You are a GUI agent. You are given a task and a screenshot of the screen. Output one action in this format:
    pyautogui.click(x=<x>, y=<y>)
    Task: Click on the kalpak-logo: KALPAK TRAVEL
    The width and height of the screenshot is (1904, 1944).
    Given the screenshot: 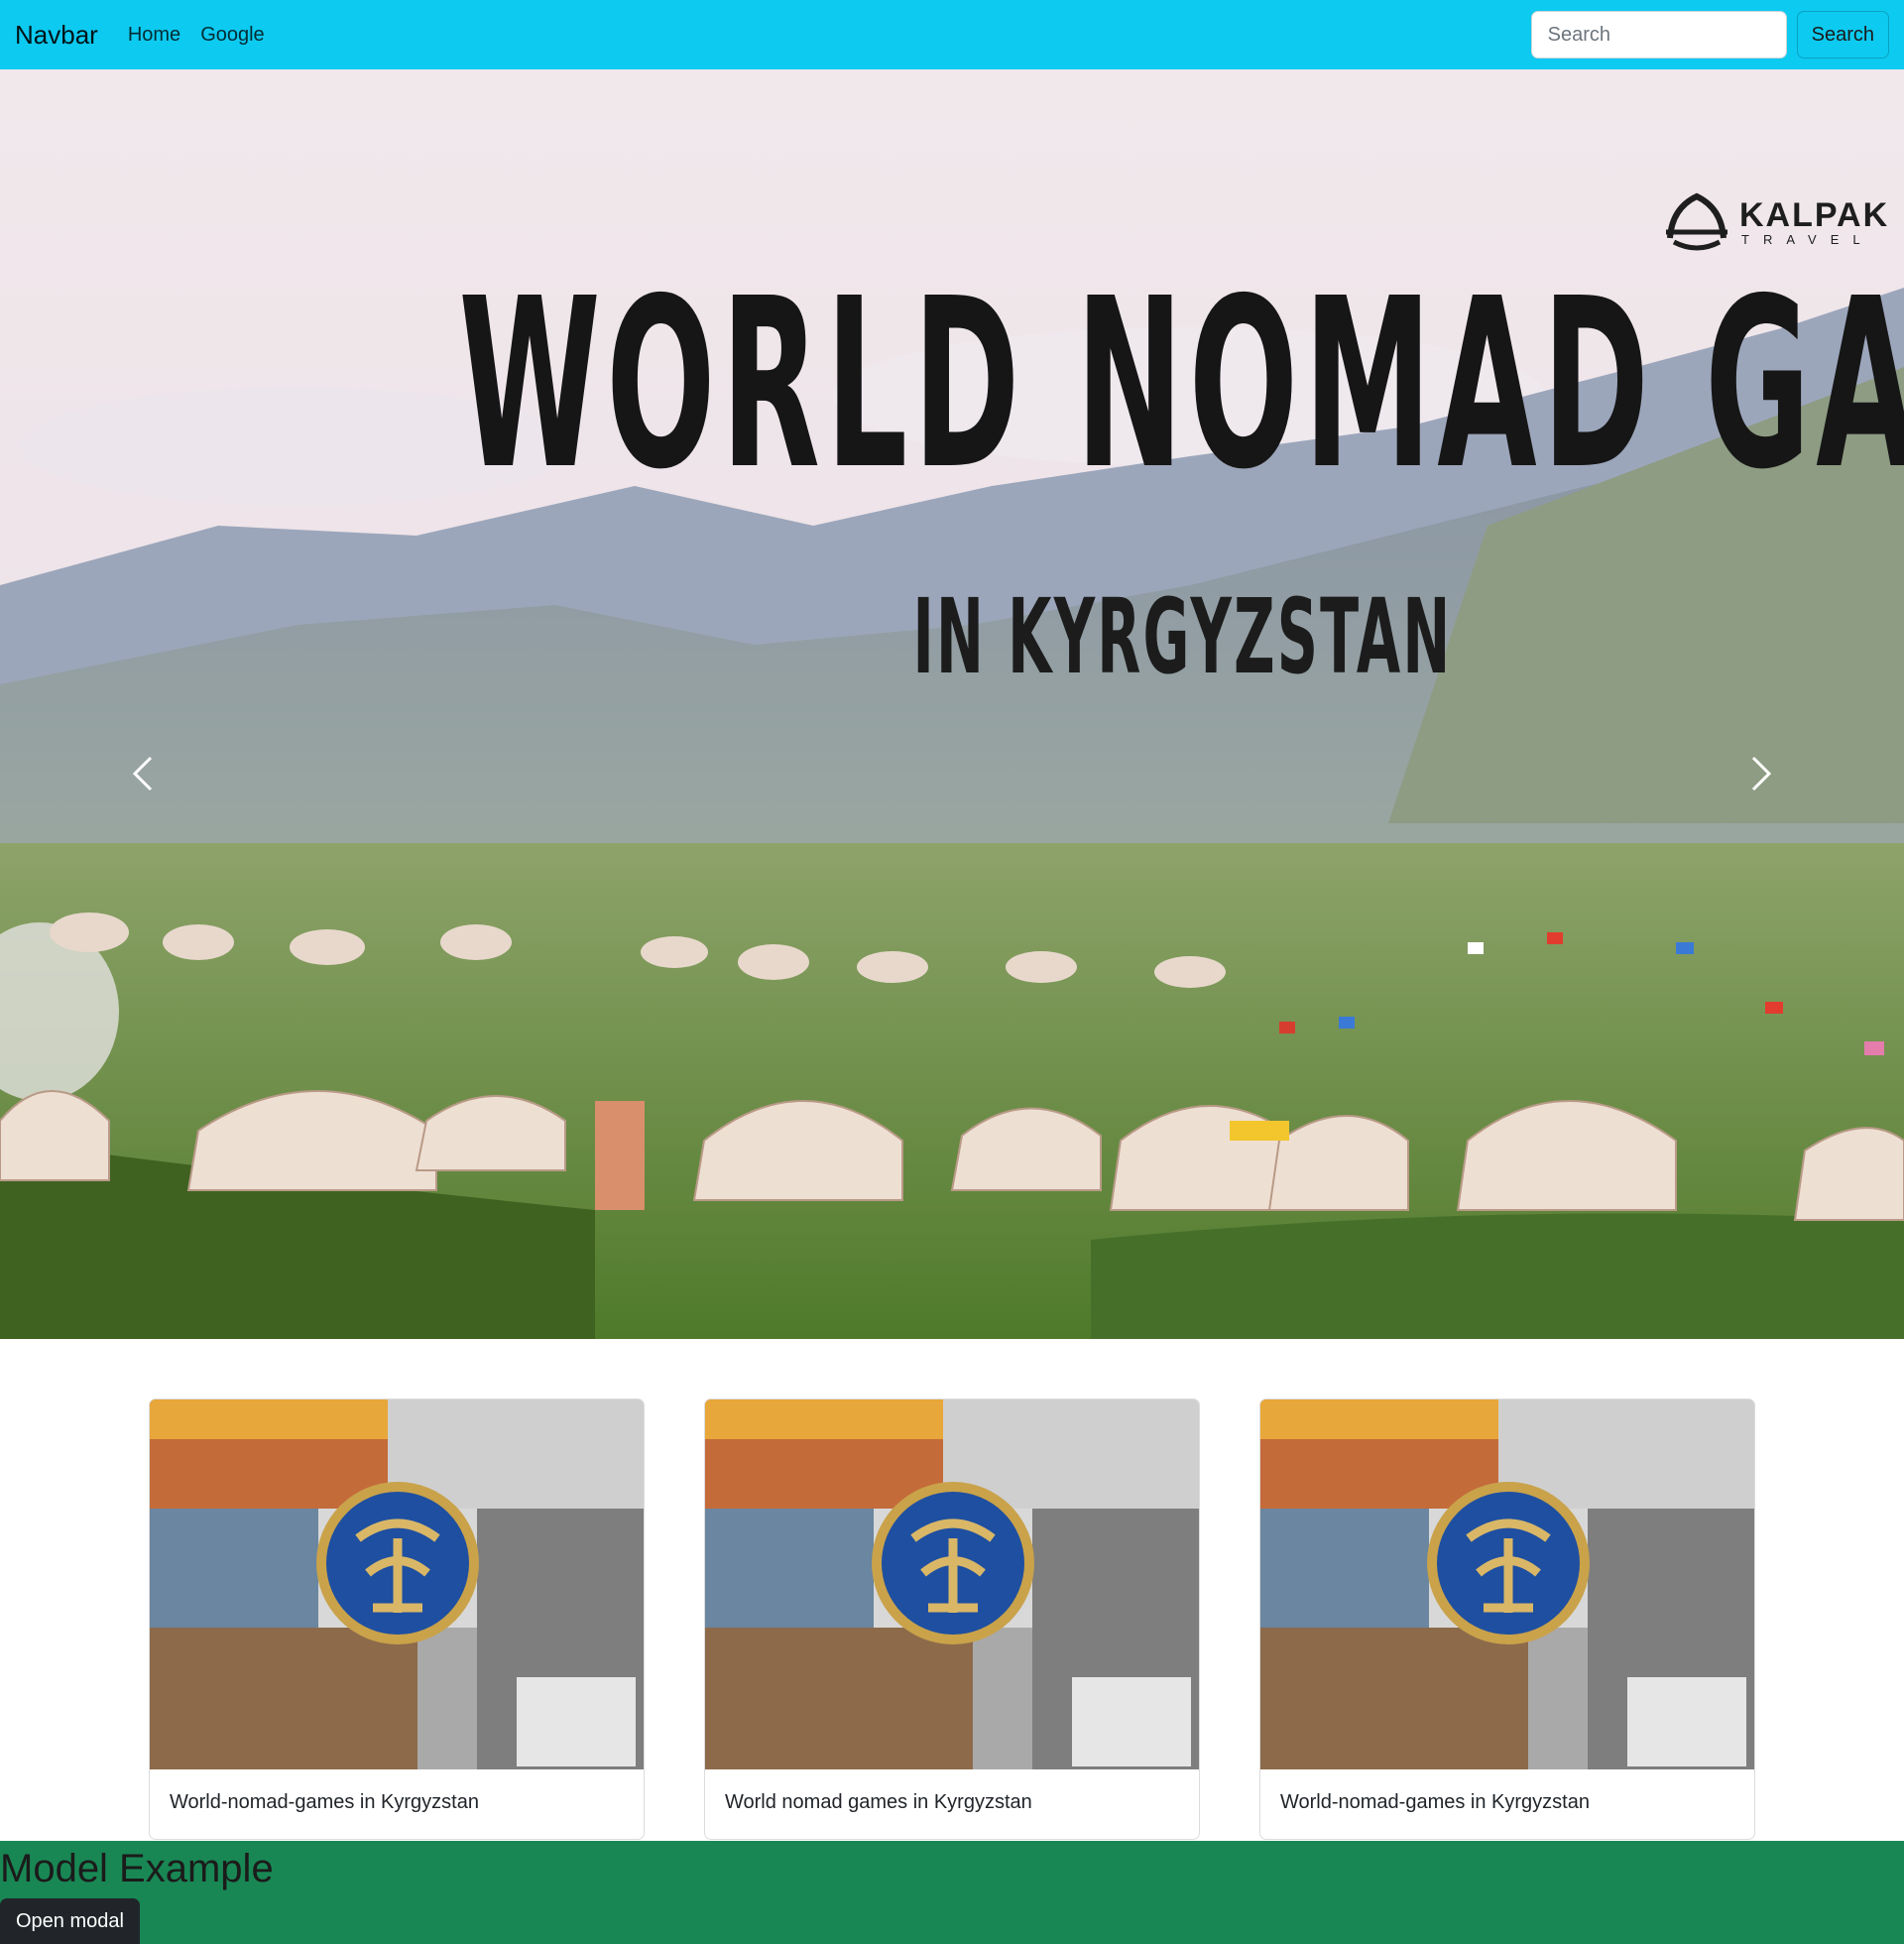 What is the action you would take?
    pyautogui.click(x=1774, y=222)
    